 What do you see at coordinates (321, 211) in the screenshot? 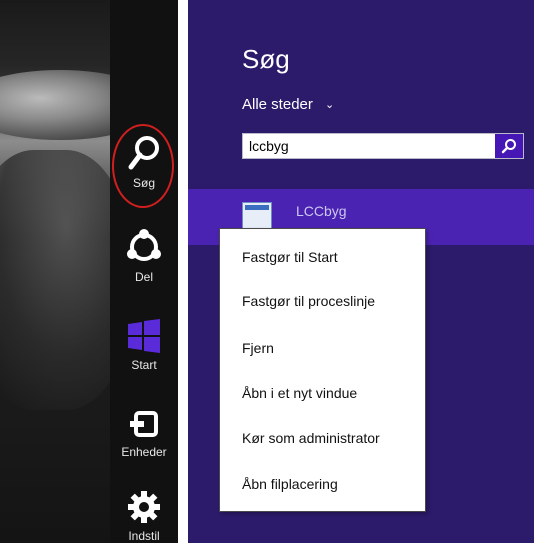
I see `result-label: LCCbyg` at bounding box center [321, 211].